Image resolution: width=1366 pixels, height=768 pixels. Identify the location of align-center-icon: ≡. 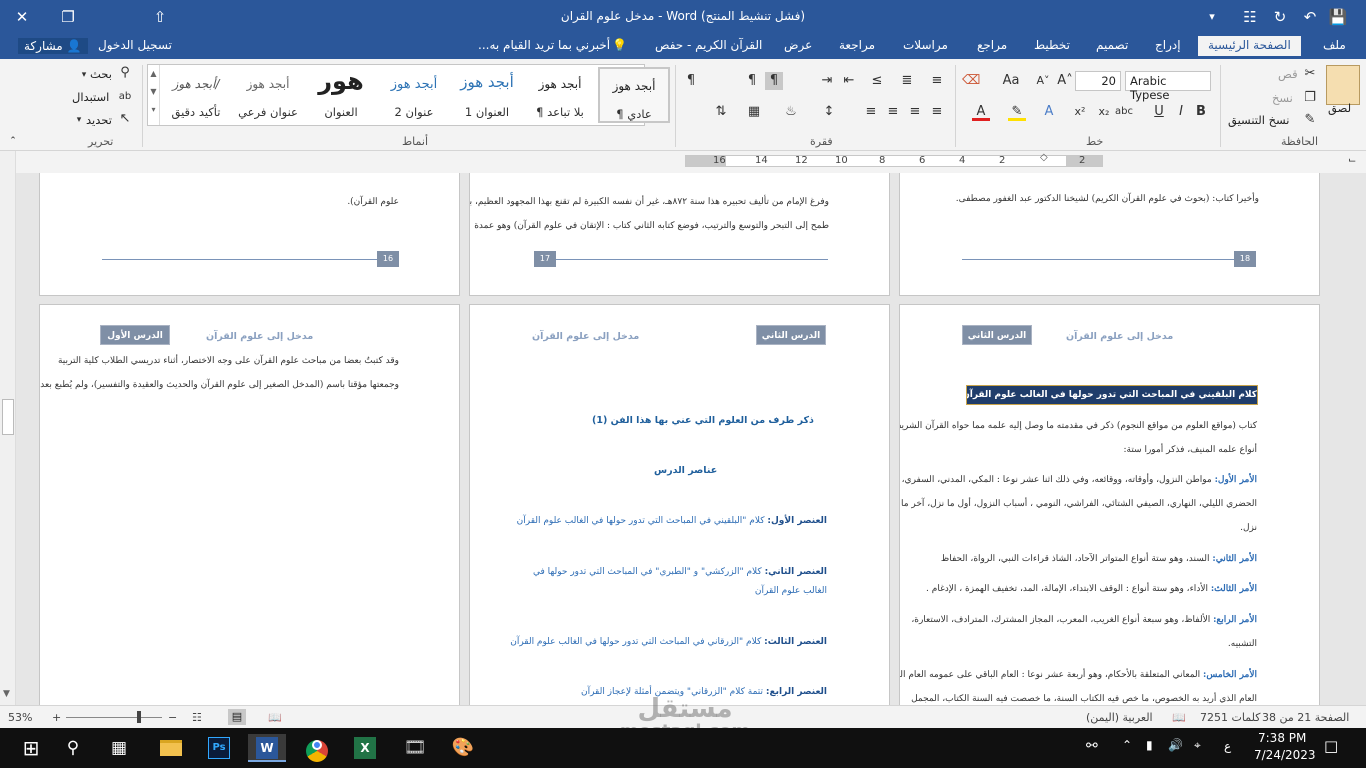
(915, 112).